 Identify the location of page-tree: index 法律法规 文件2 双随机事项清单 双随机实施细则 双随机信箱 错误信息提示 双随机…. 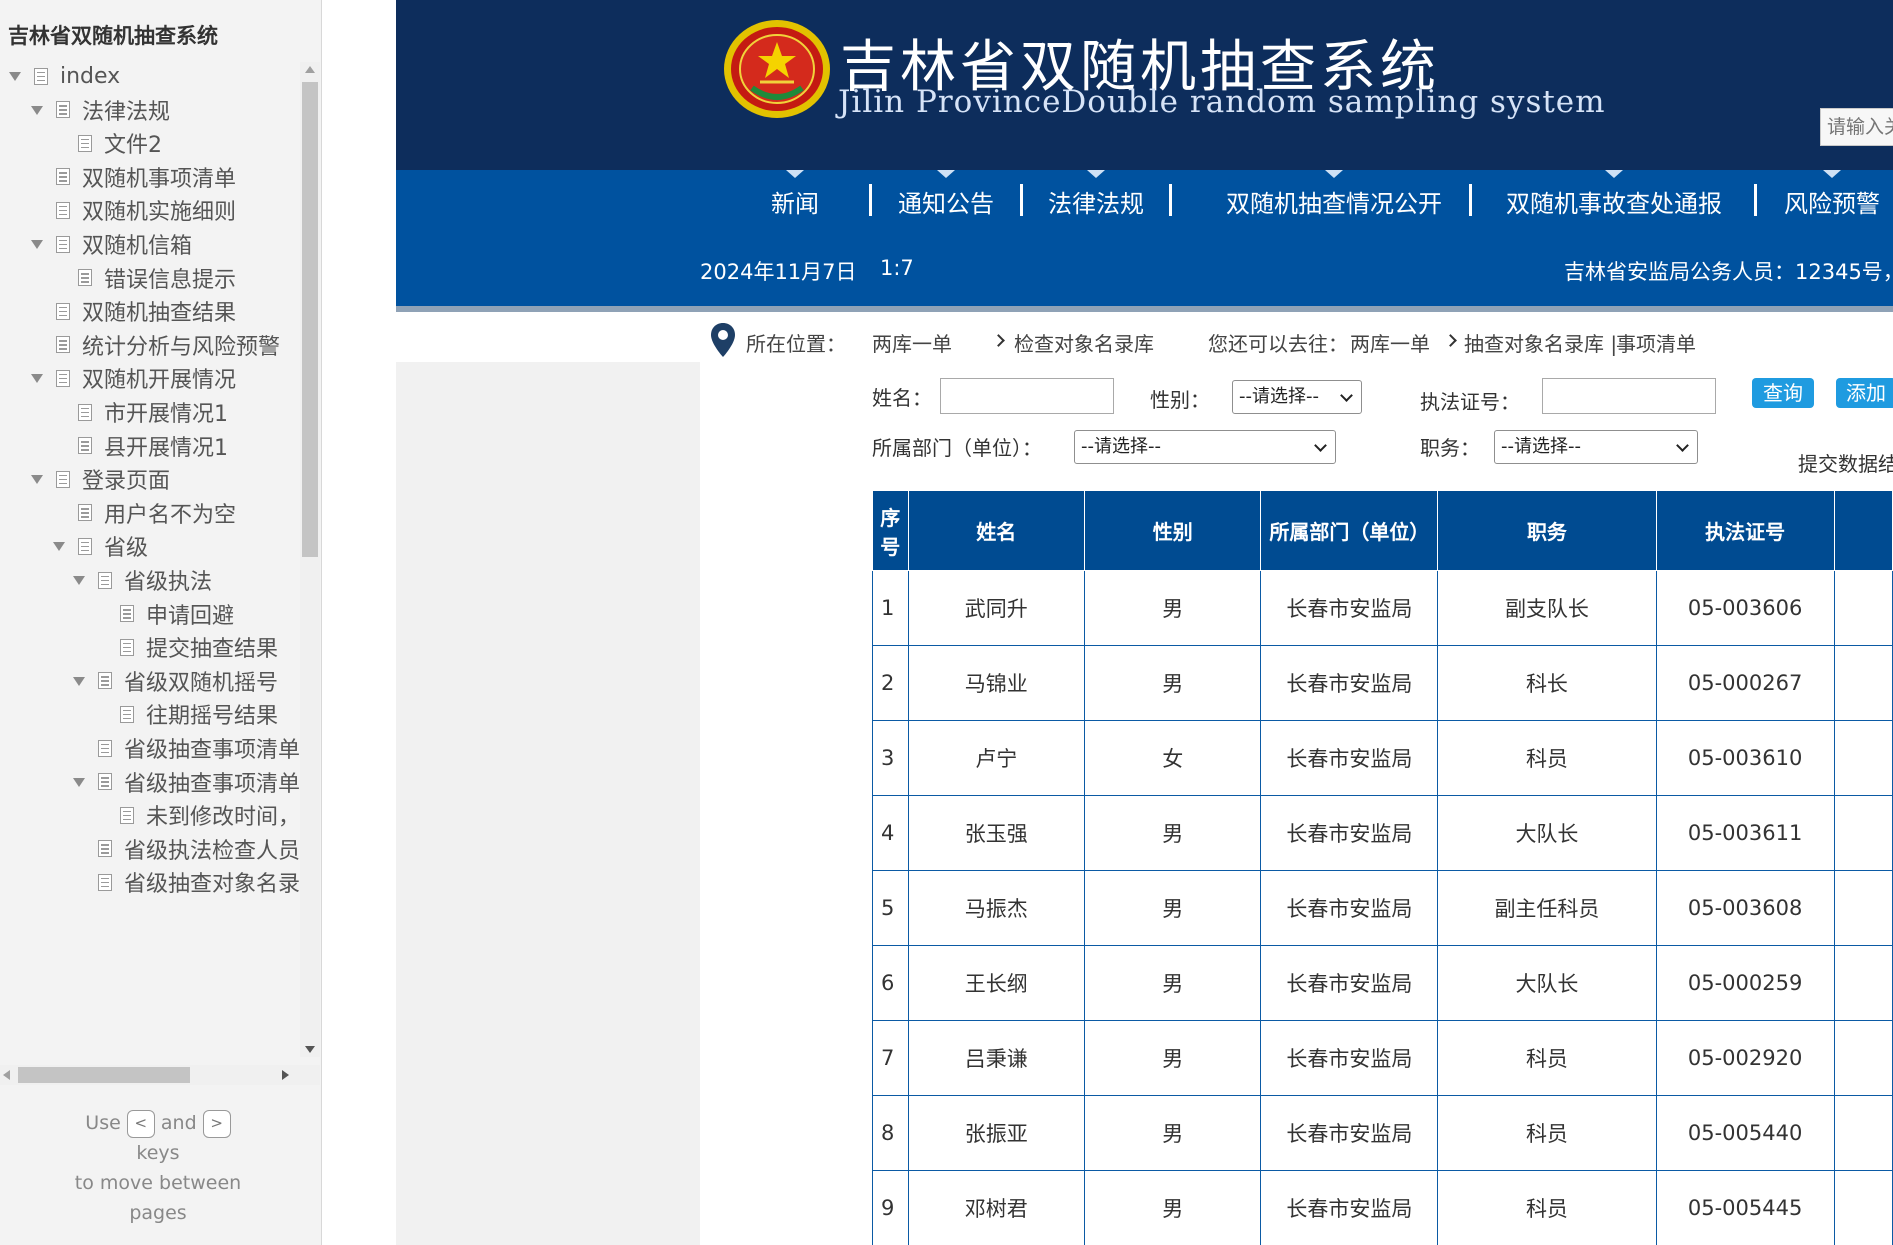
(150, 555).